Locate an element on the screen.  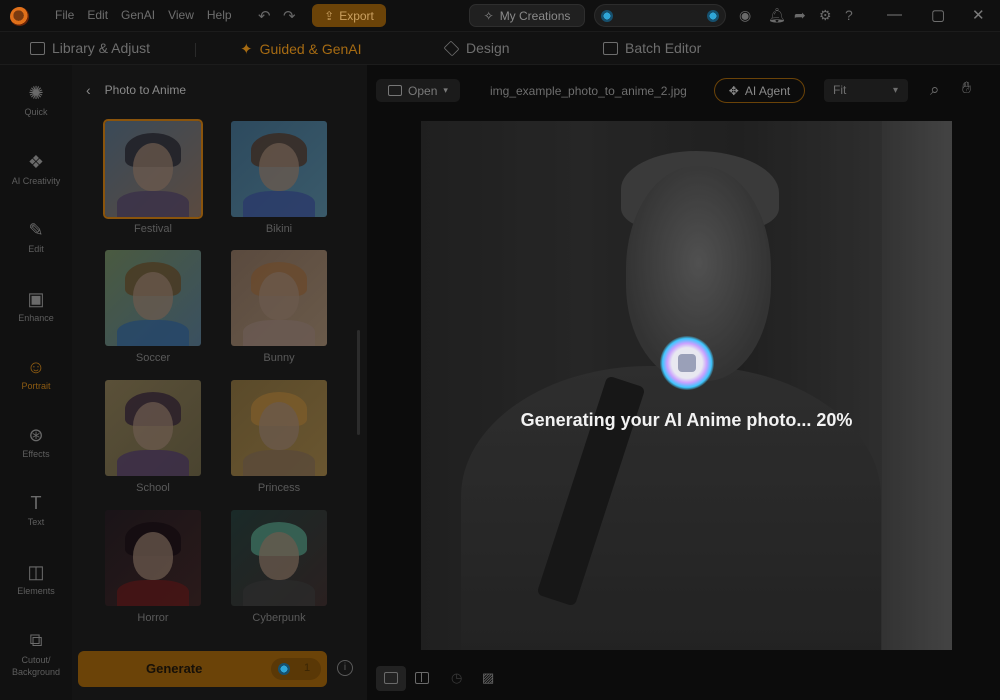
rail-item-enhance: ▣ Enhance is located at coordinates (36, 306).